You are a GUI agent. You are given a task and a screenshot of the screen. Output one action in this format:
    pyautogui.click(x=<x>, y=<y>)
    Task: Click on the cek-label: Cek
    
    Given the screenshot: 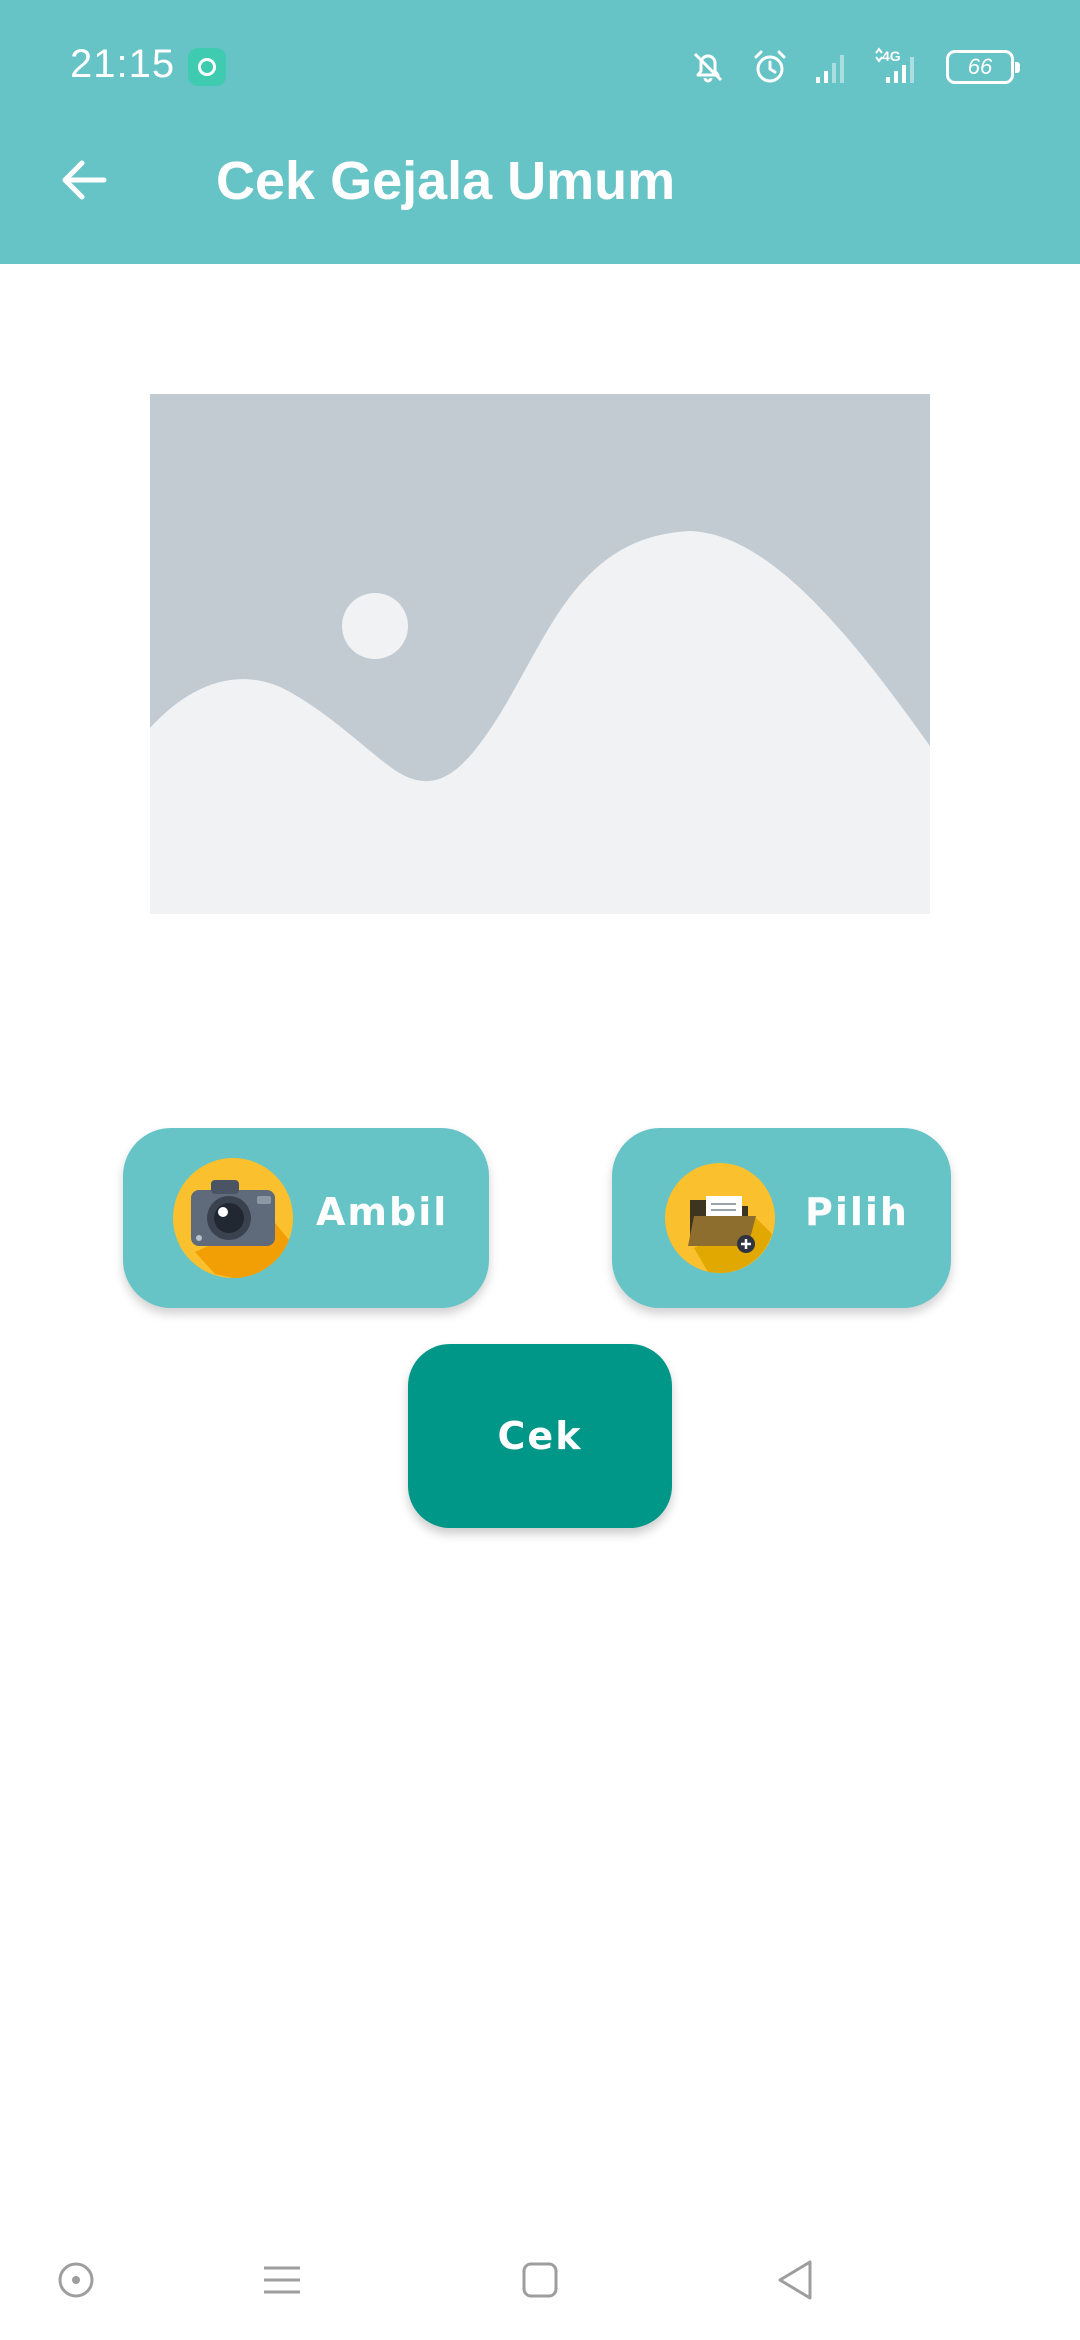 What is the action you would take?
    pyautogui.click(x=540, y=1436)
    